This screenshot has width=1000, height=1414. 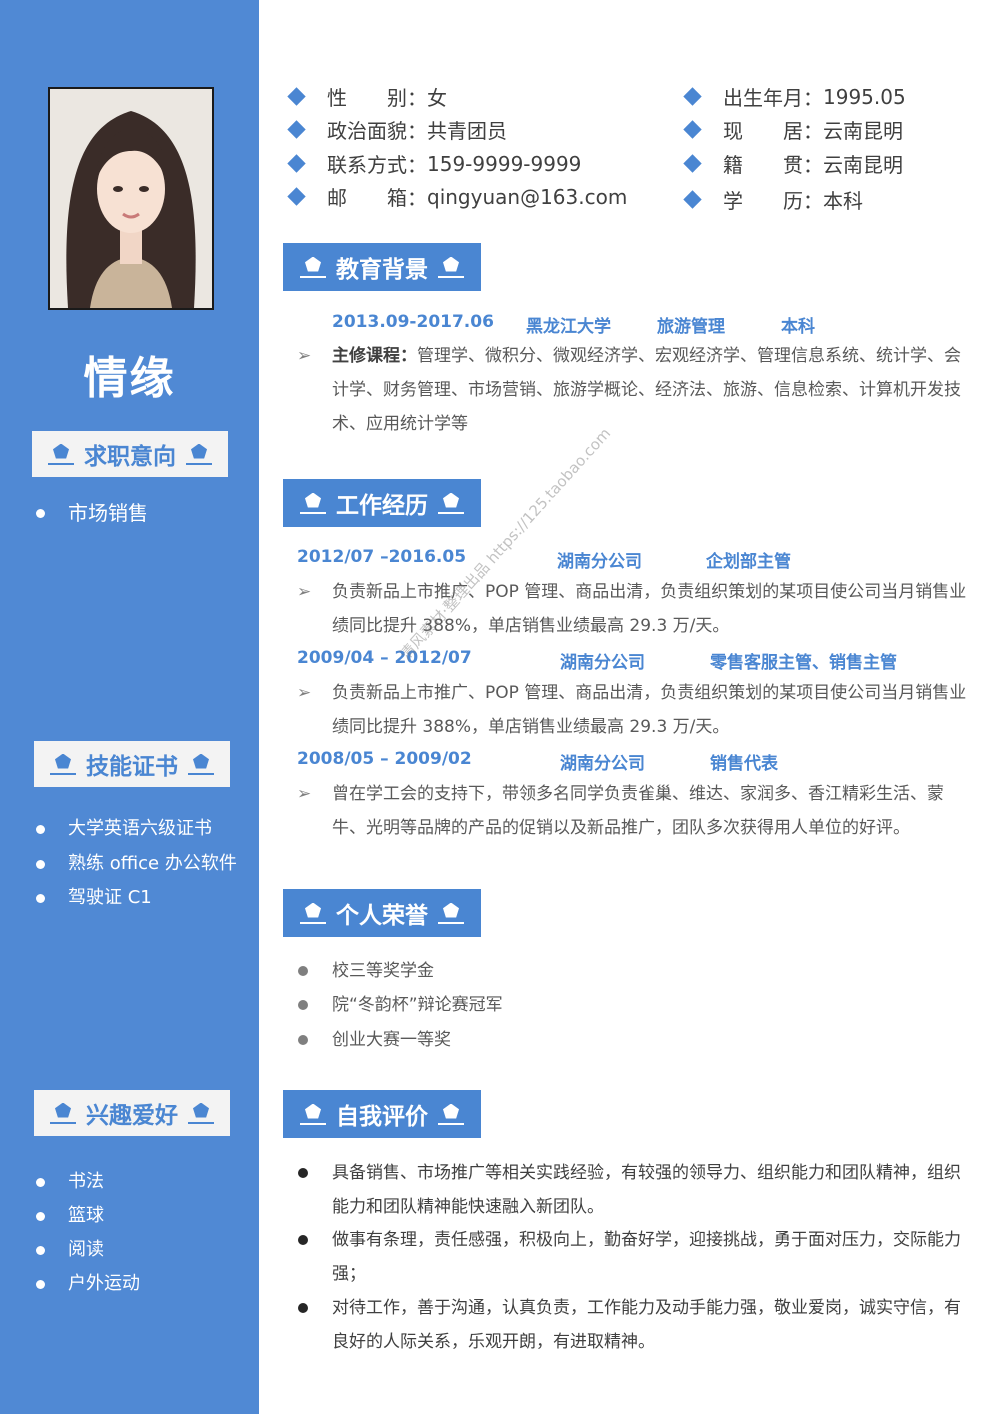 What do you see at coordinates (87, 1216) in the screenshot?
I see `hobby-item: 篮球` at bounding box center [87, 1216].